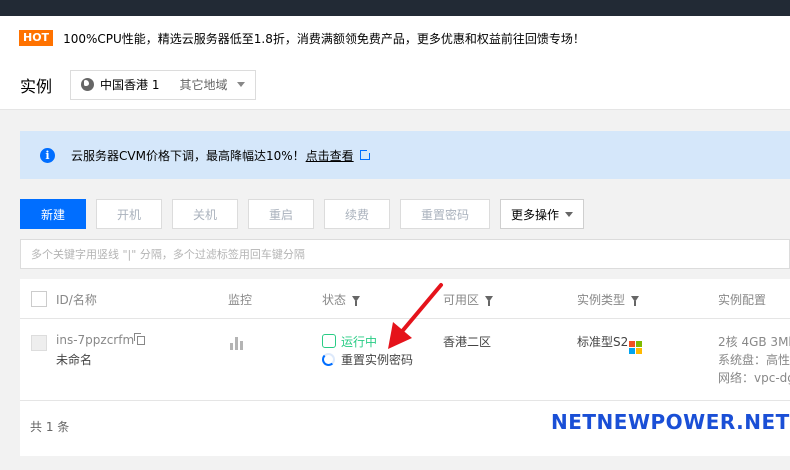 This screenshot has width=790, height=470. I want to click on column-config: 实例配置, so click(742, 299).